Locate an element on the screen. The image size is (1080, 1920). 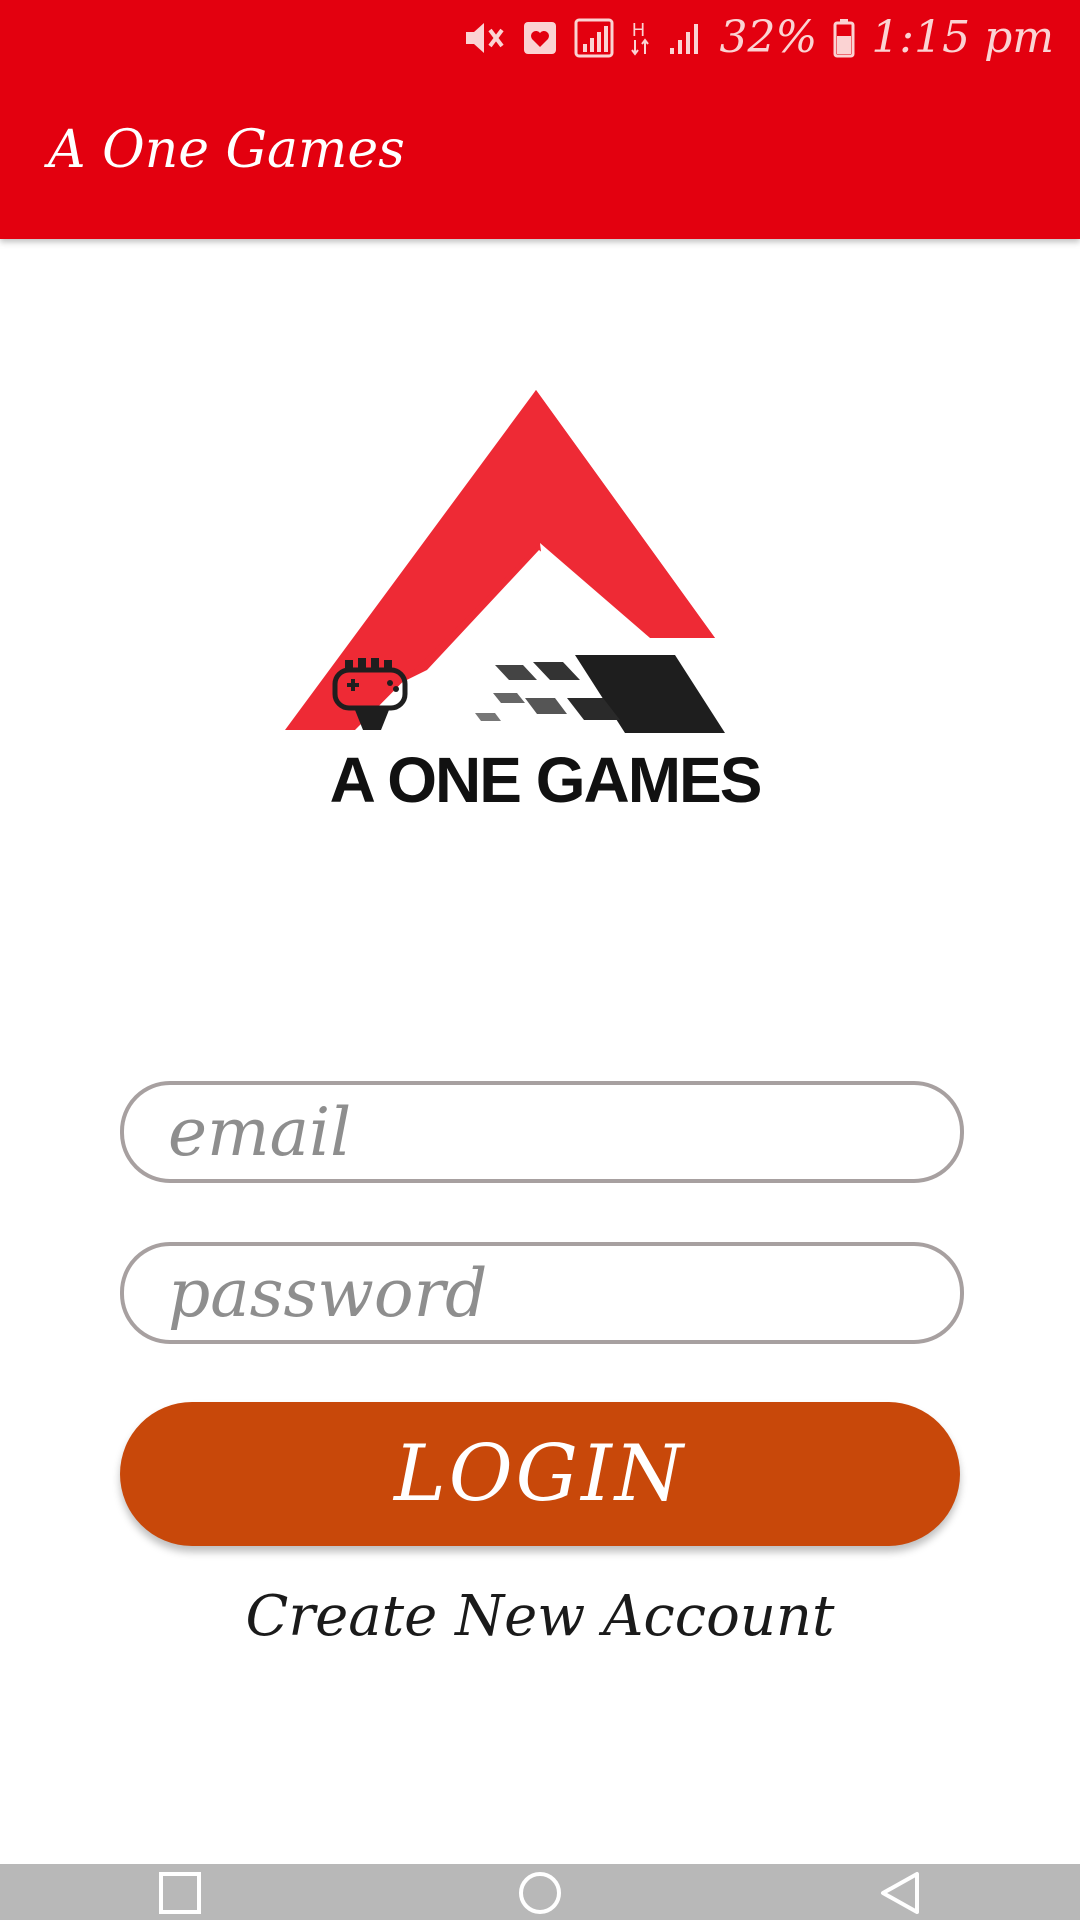
email-input is located at coordinates (542, 1132).